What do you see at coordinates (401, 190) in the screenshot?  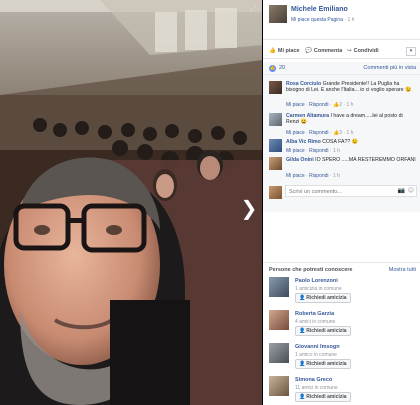 I see `camera-icon: 📷` at bounding box center [401, 190].